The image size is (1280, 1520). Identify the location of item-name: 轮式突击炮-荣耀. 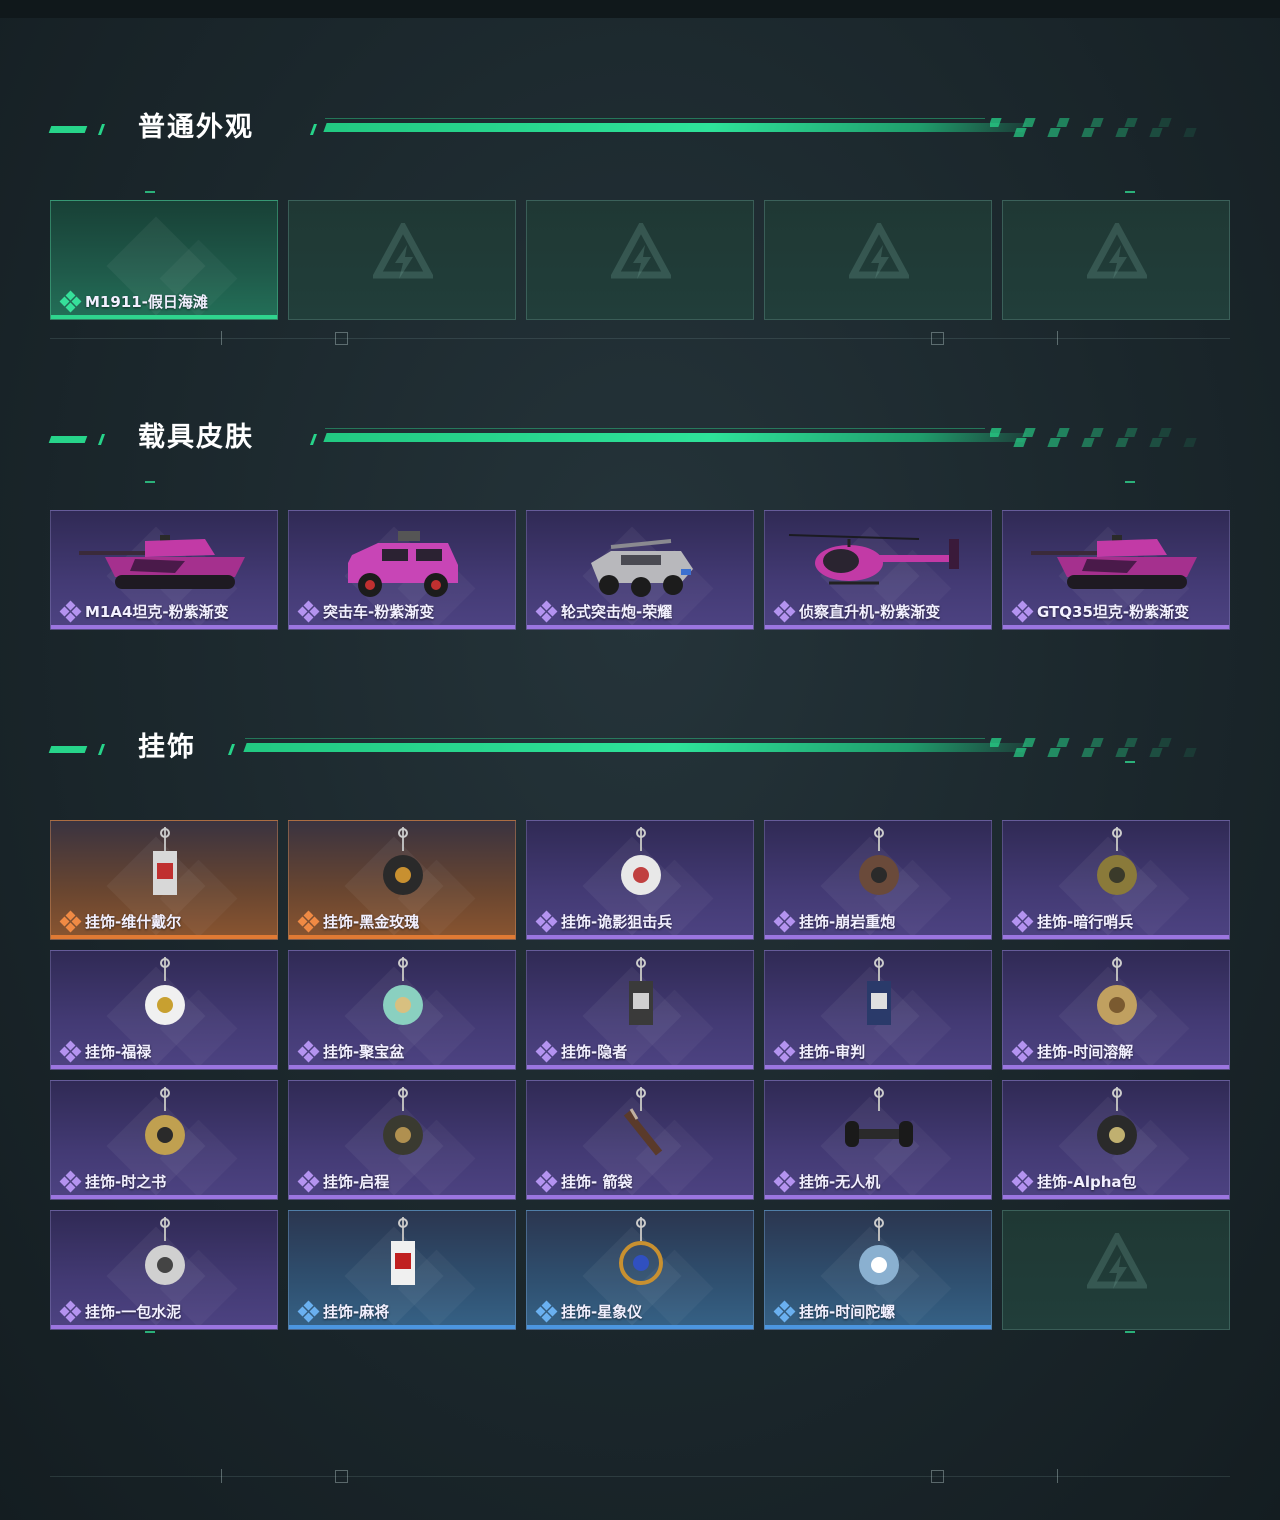
(617, 612).